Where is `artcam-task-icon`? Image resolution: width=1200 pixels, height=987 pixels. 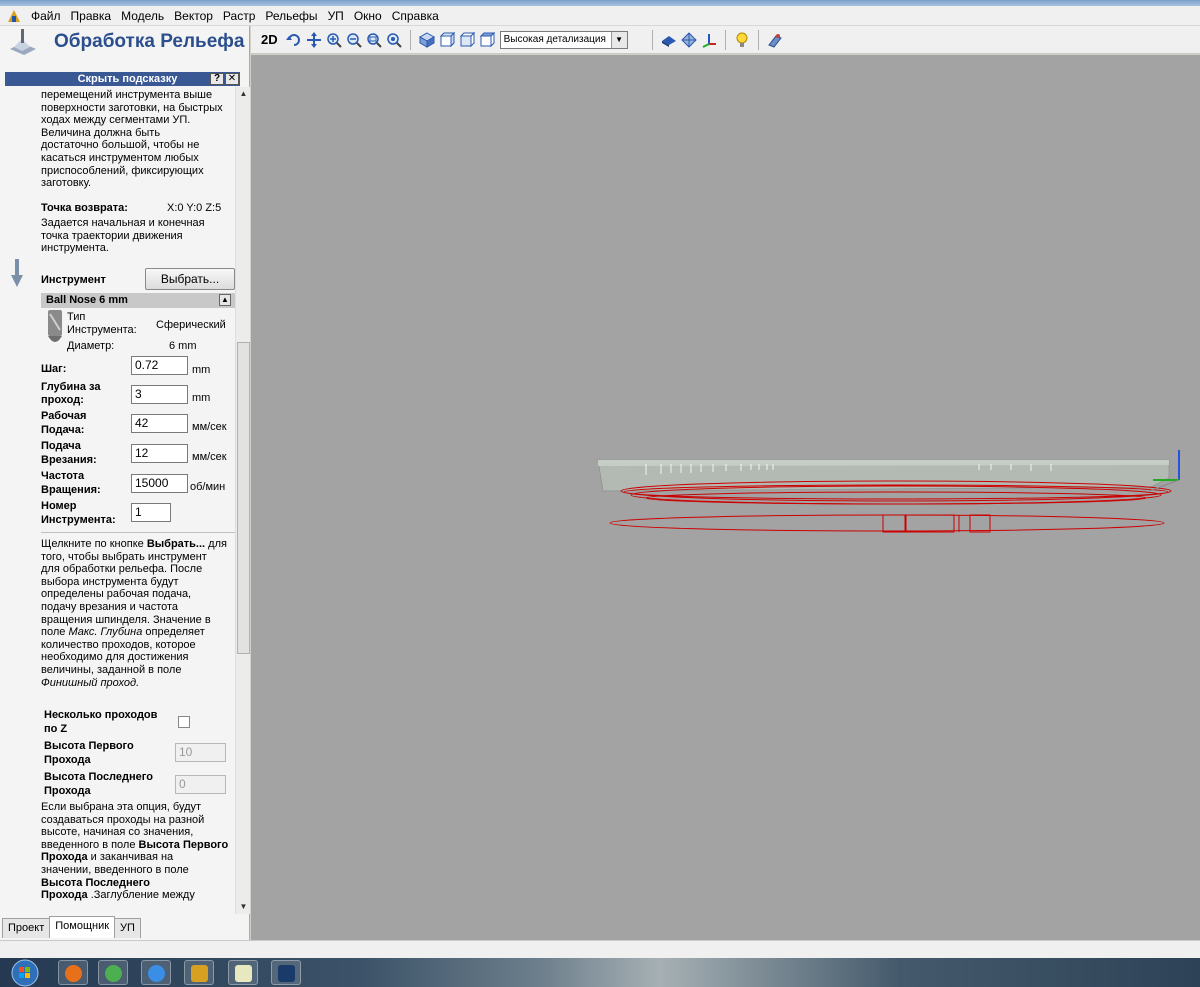
artcam-task-icon is located at coordinates (199, 972).